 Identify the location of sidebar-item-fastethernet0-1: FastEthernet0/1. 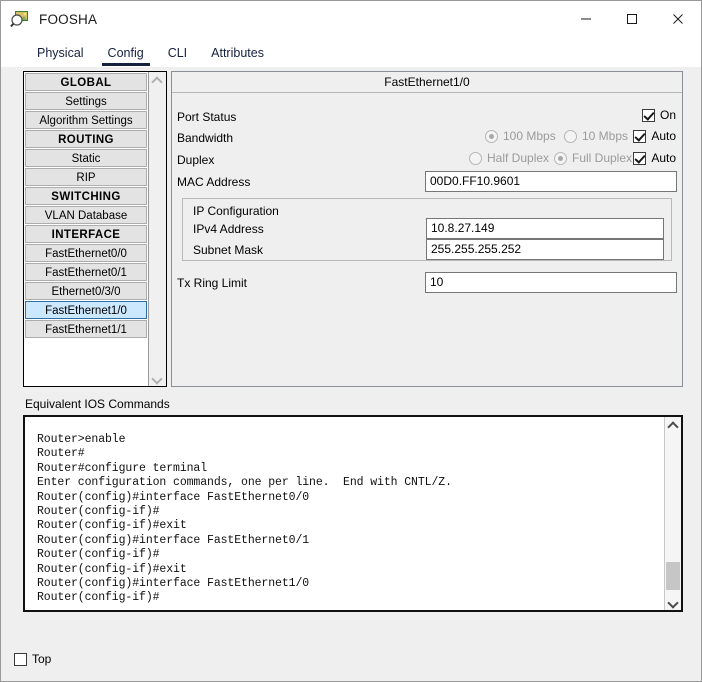
(86, 272).